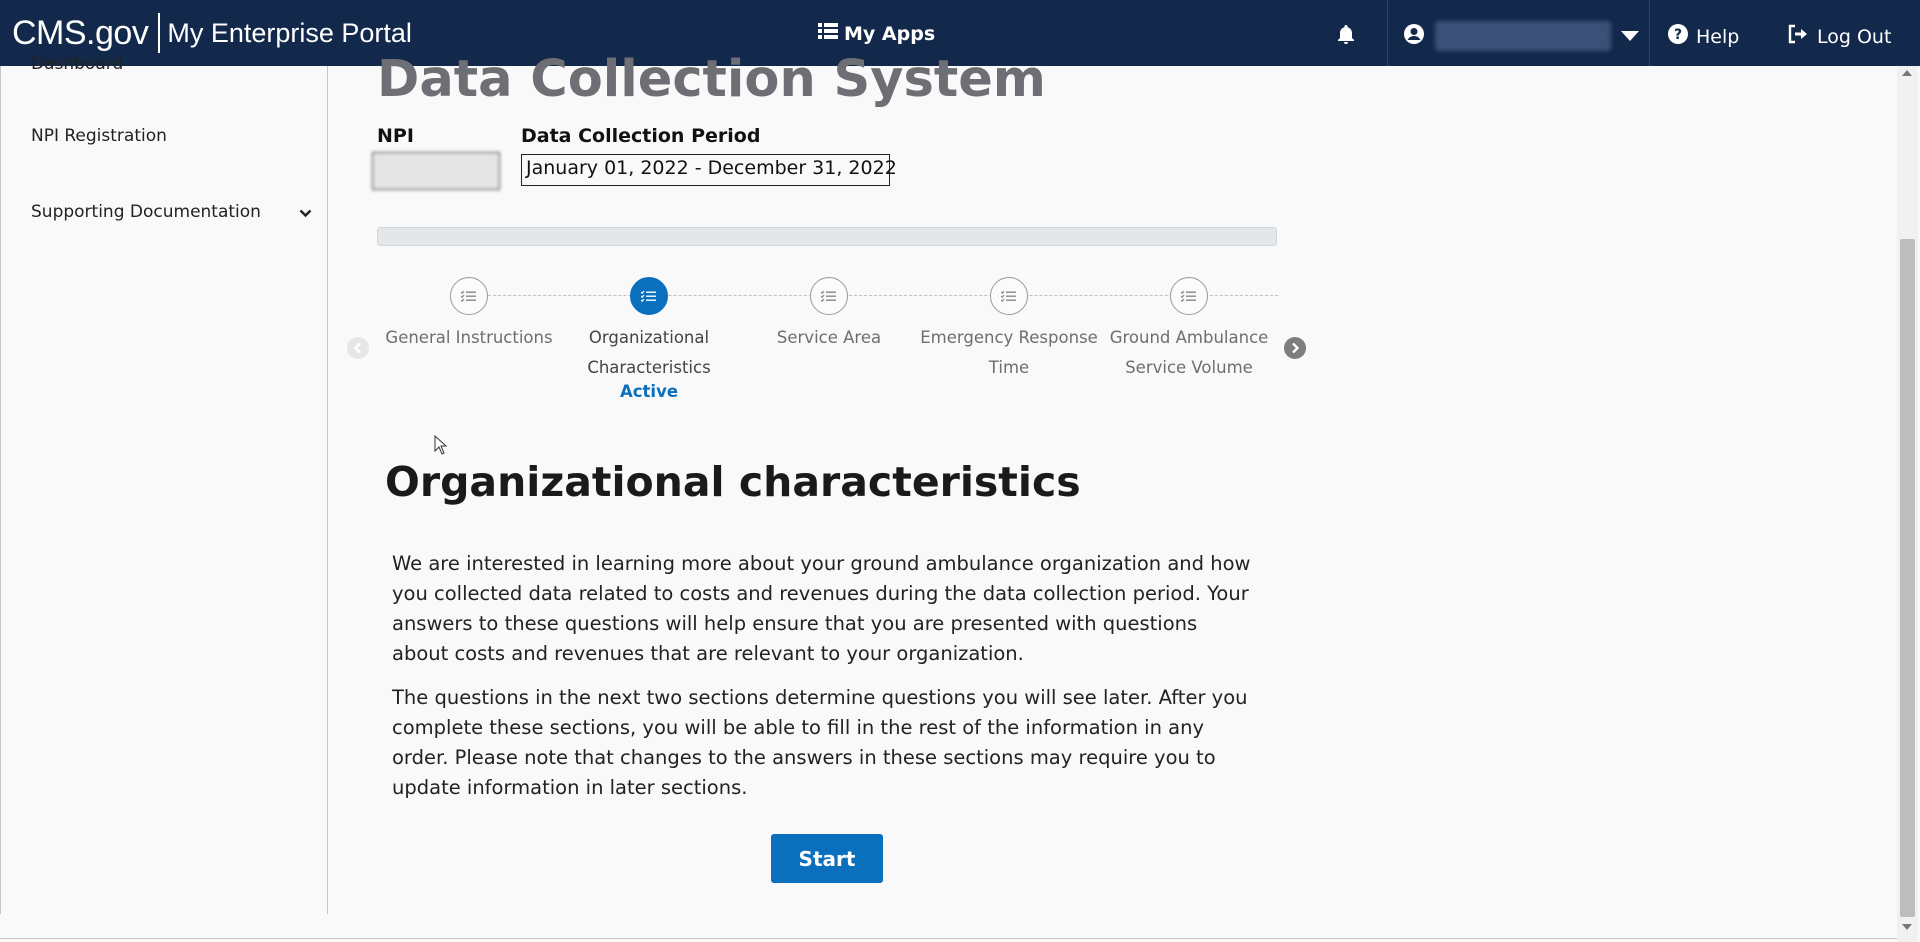 The height and width of the screenshot is (942, 1920). Describe the element at coordinates (305, 212) in the screenshot. I see `chevron-down-icon` at that location.